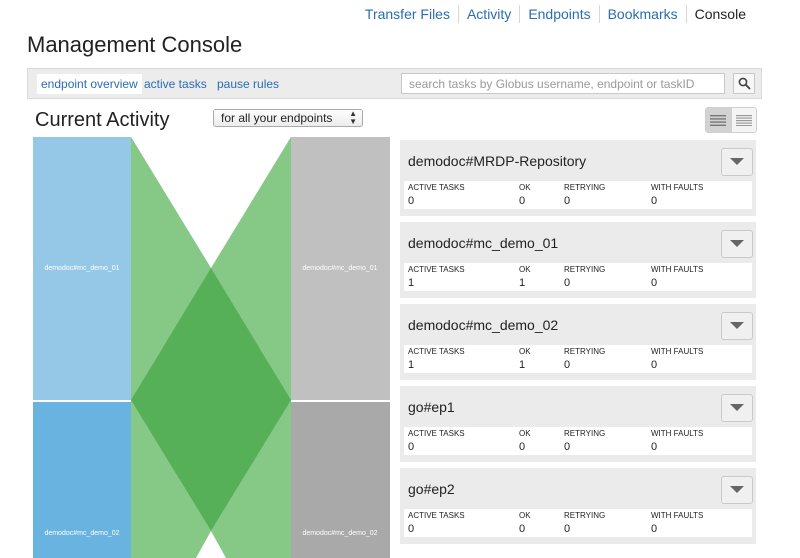 The image size is (800, 558). I want to click on page-title: Management Console, so click(135, 44).